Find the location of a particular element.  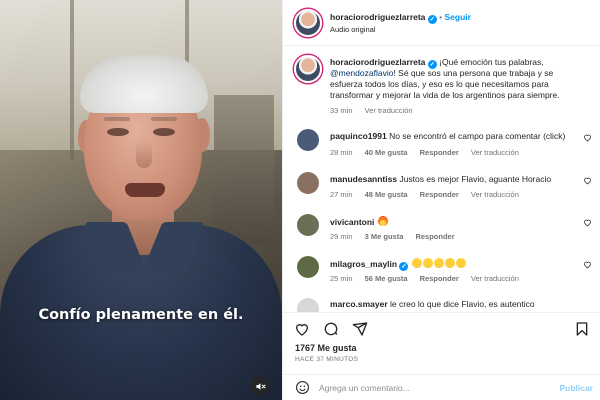

comment-row: vivicantoni is located at coordinates (359, 222).